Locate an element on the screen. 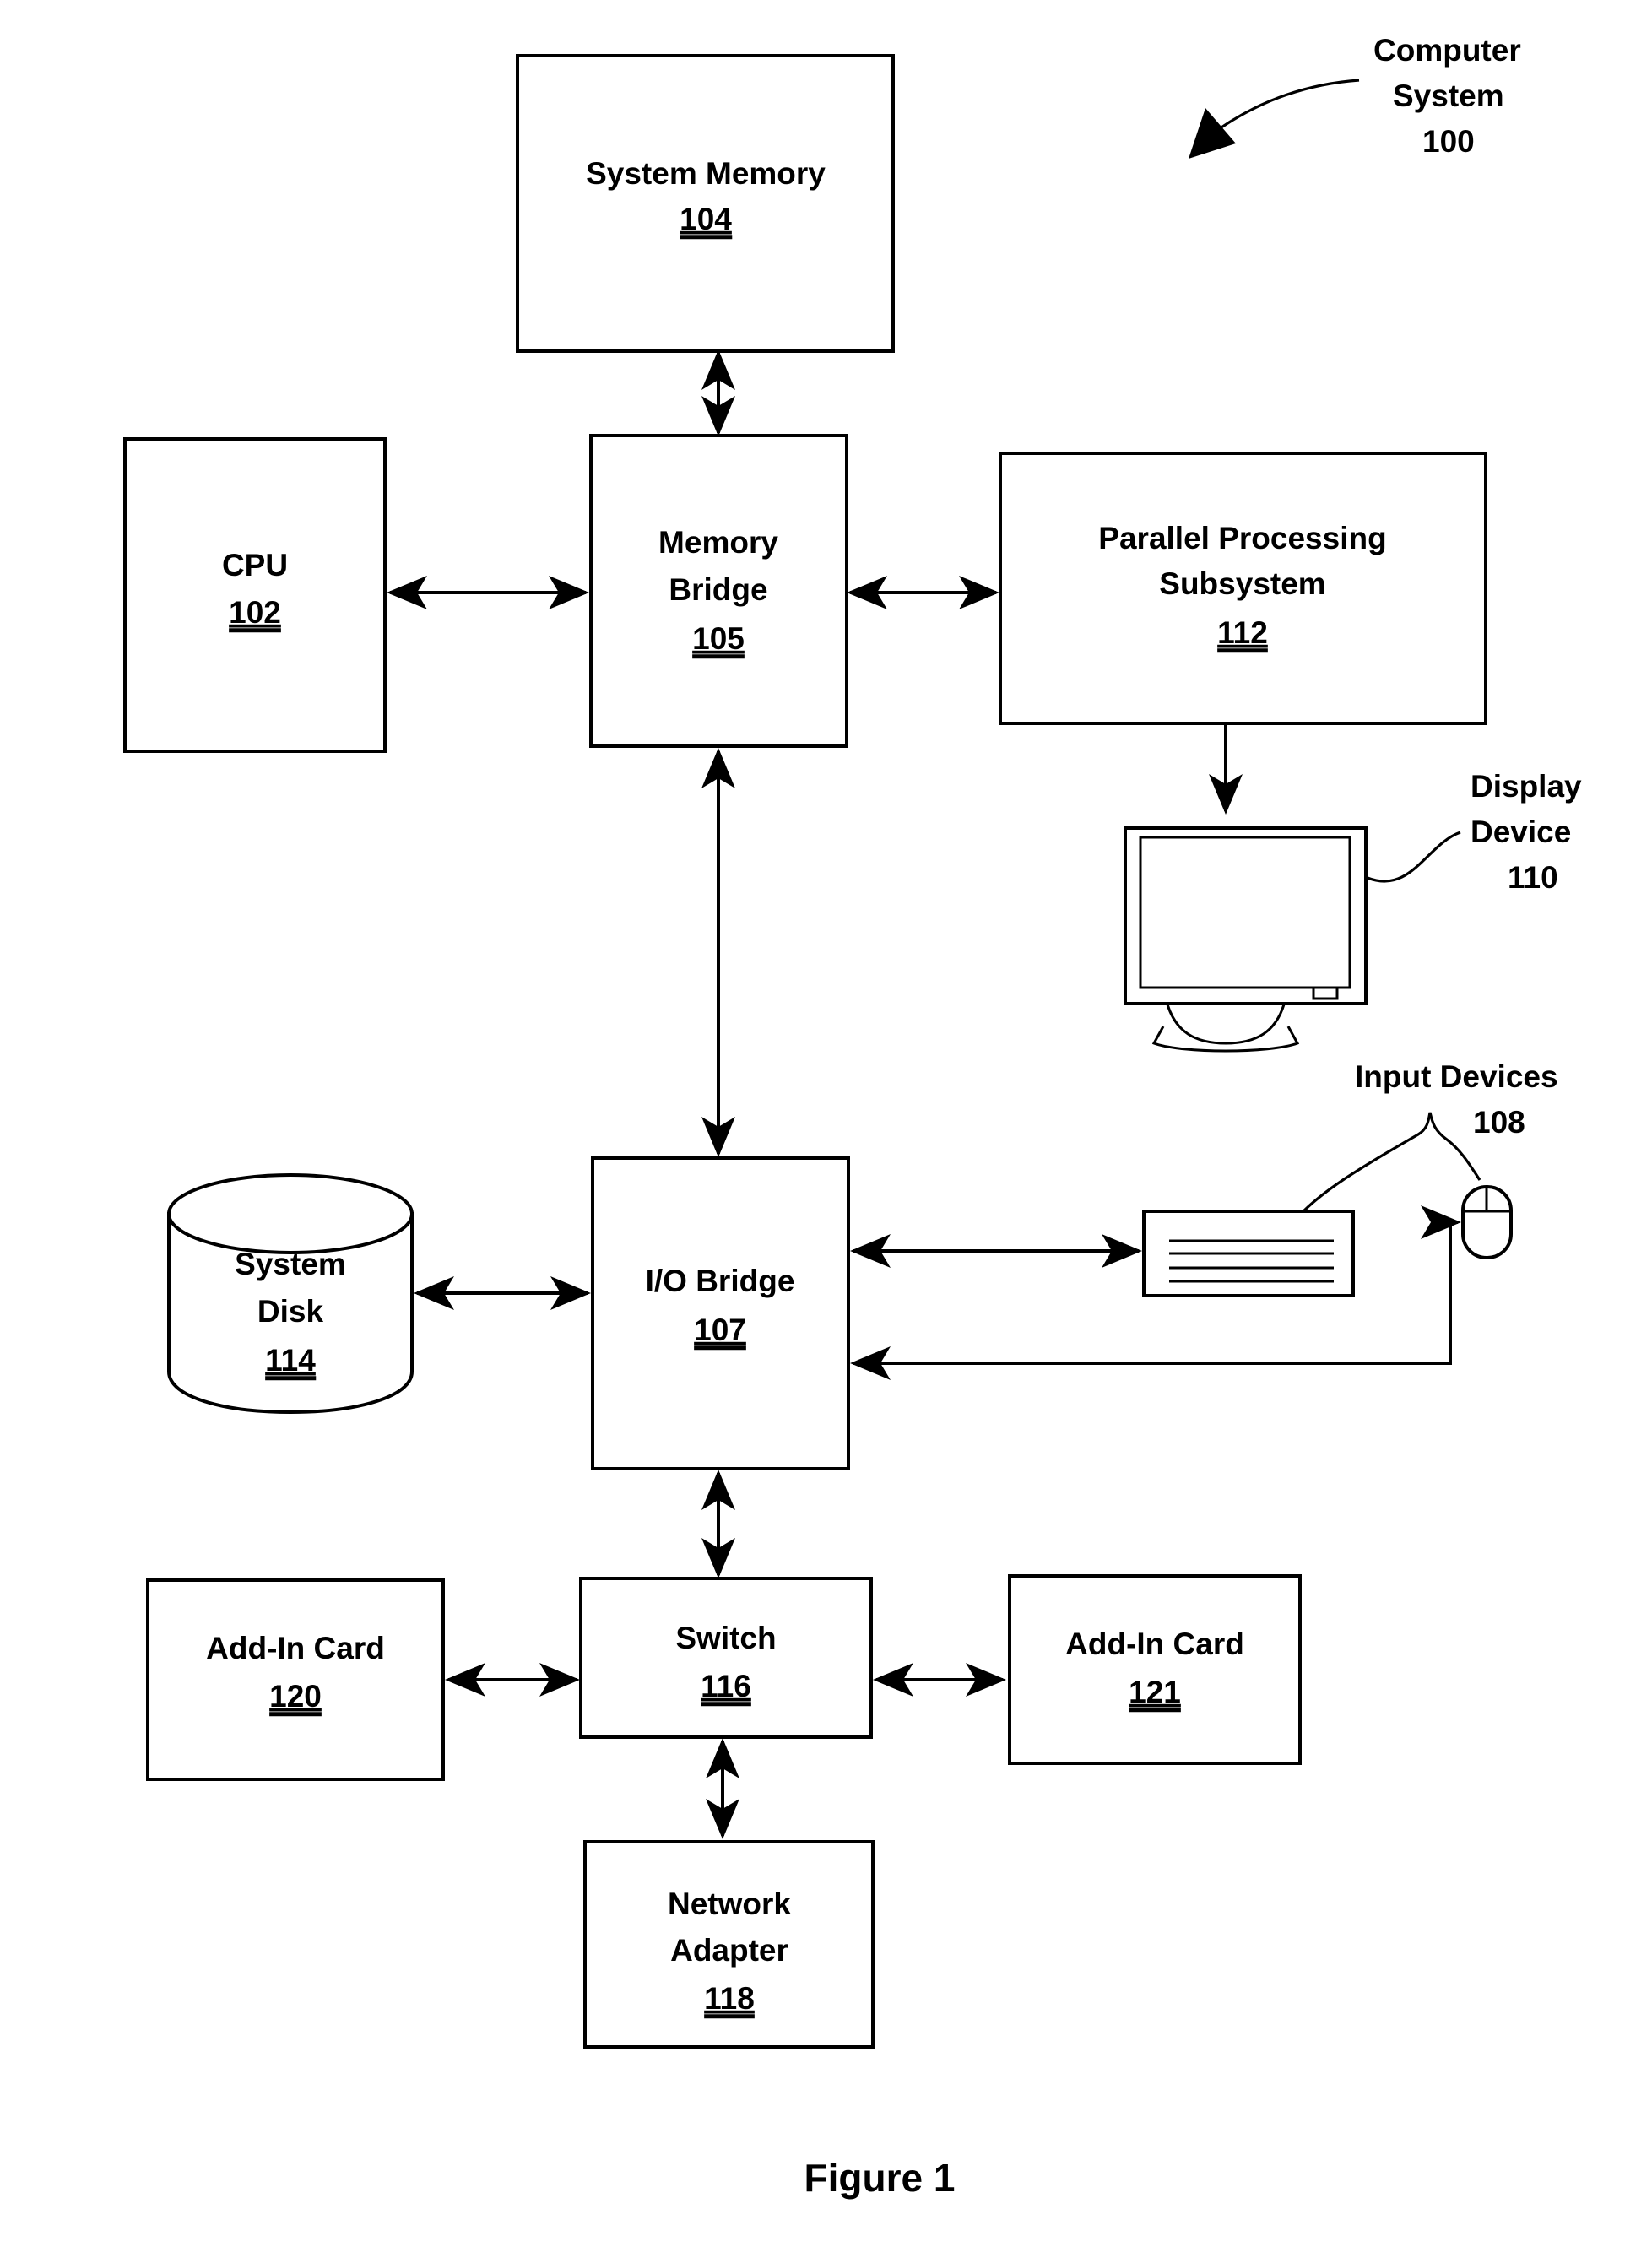 This screenshot has height=2263, width=1652. network-adapter-label-line2: Adapter is located at coordinates (729, 1950).